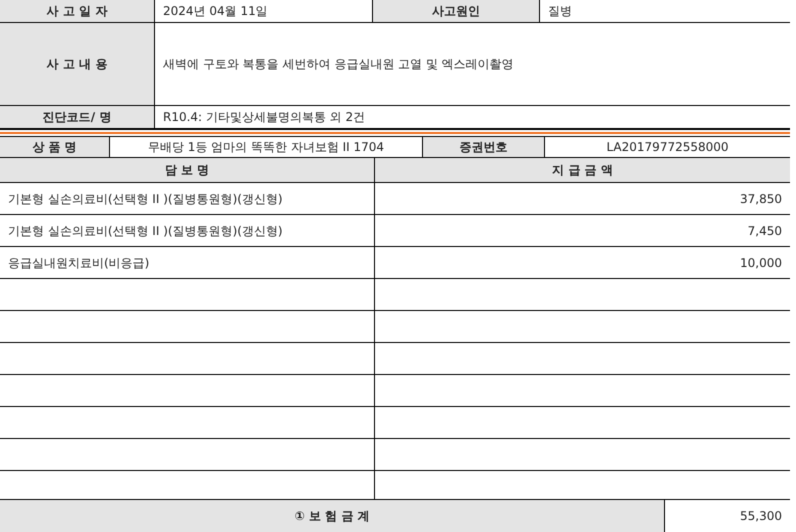 This screenshot has height=532, width=796. What do you see at coordinates (761, 199) in the screenshot?
I see `payment-amount: 37,850` at bounding box center [761, 199].